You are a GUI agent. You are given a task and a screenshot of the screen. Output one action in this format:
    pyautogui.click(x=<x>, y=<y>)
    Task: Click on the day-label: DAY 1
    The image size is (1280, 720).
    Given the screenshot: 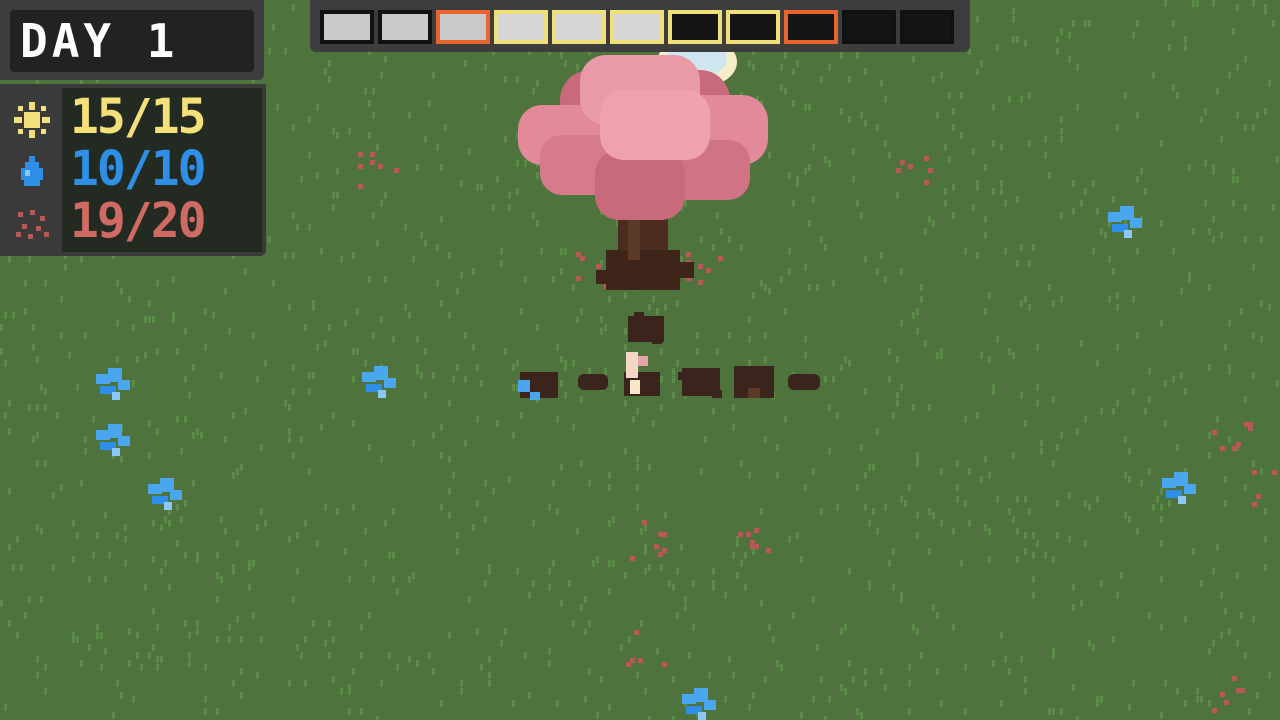 What is the action you would take?
    pyautogui.click(x=99, y=41)
    